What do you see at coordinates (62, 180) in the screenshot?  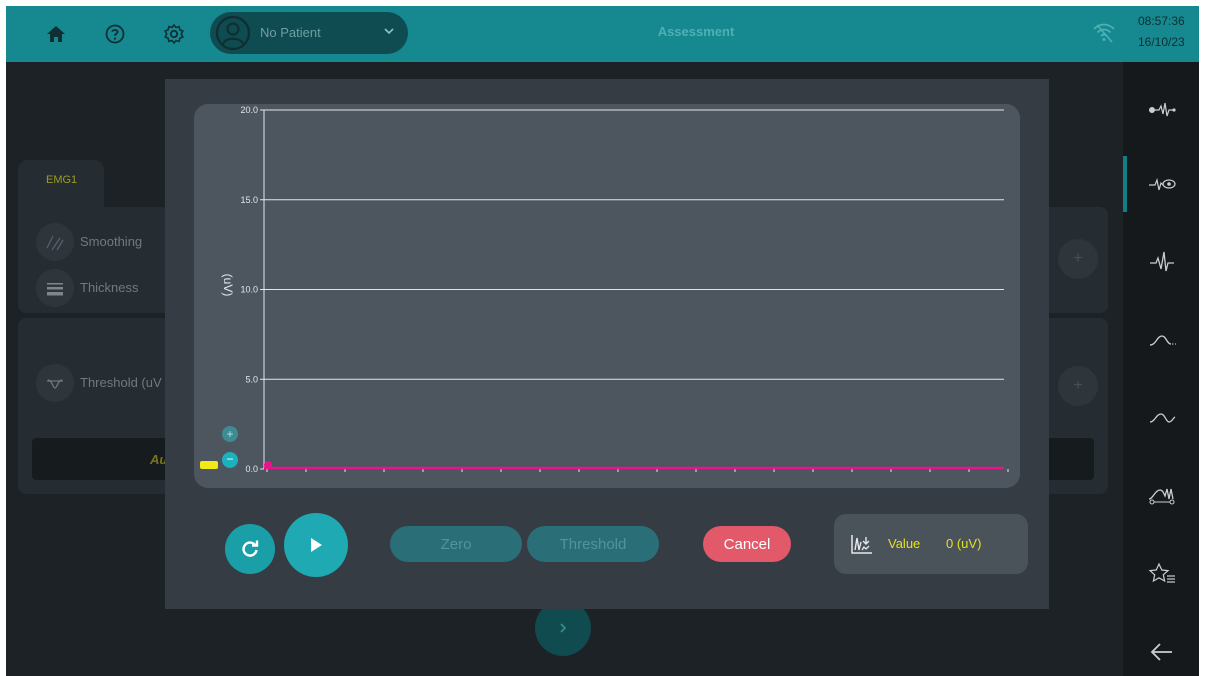 I see `tab-label: EMG1` at bounding box center [62, 180].